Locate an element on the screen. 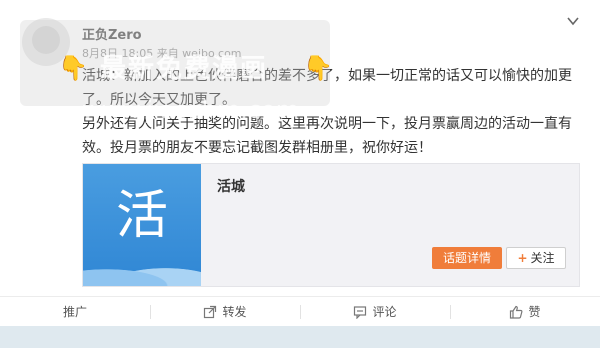 Image resolution: width=600 pixels, height=348 pixels. comment-button: 评论 is located at coordinates (375, 312).